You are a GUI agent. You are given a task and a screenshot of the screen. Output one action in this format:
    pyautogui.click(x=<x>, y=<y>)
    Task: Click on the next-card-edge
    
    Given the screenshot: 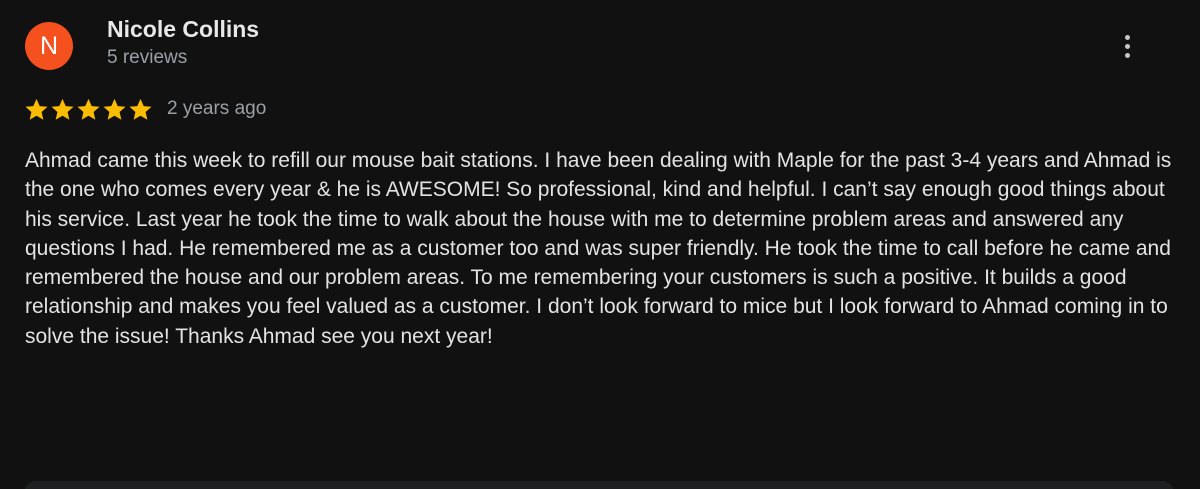 What is the action you would take?
    pyautogui.click(x=599, y=485)
    